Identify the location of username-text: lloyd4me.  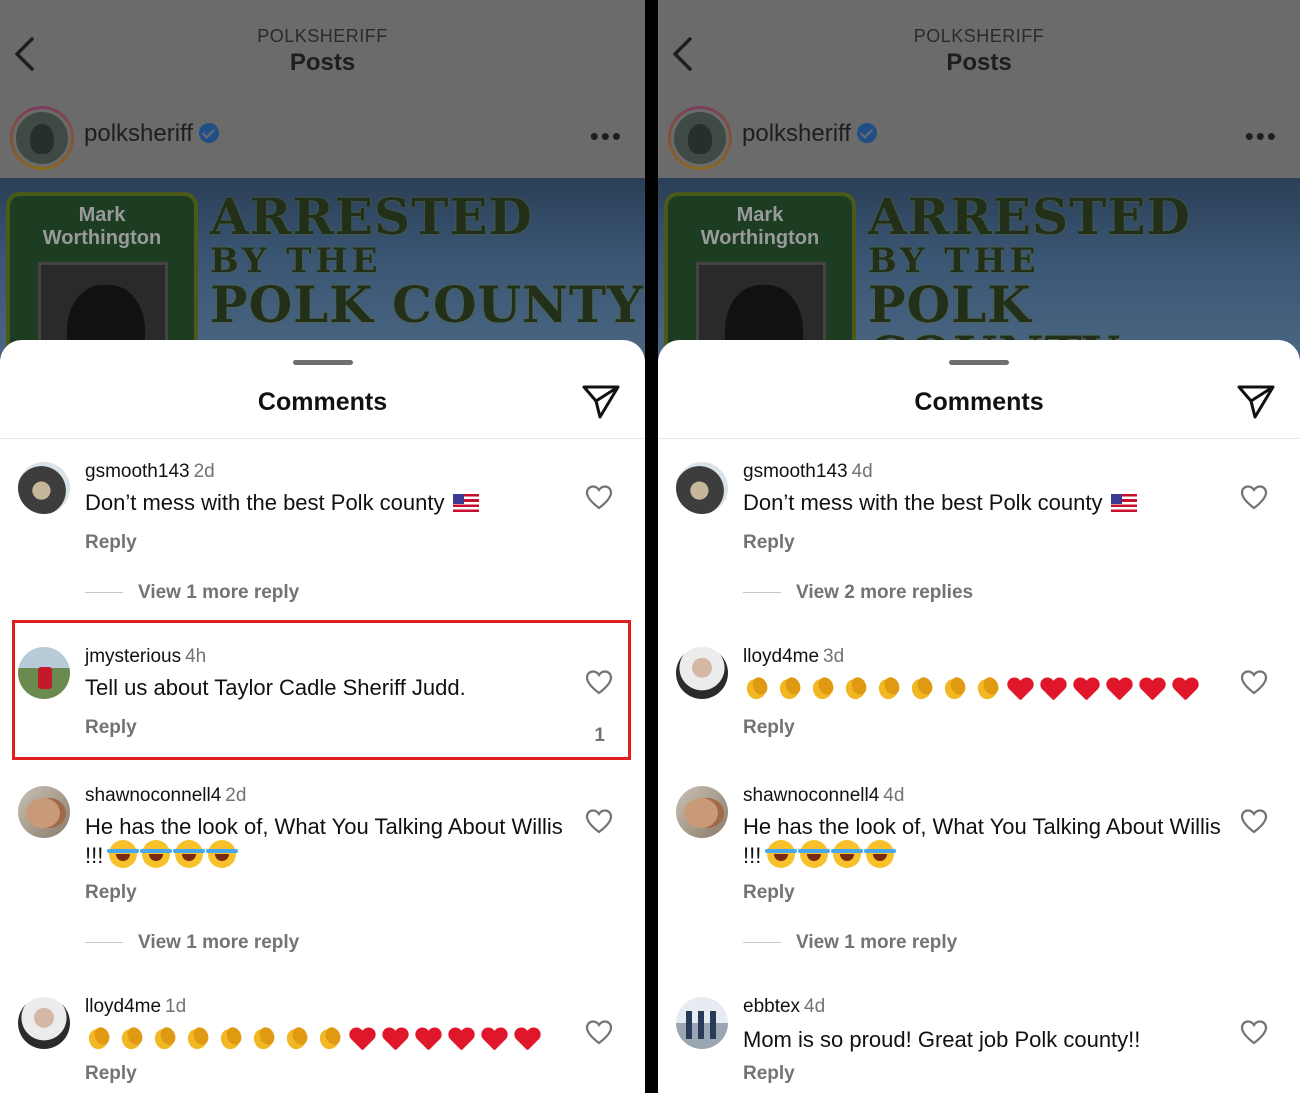
(123, 1006).